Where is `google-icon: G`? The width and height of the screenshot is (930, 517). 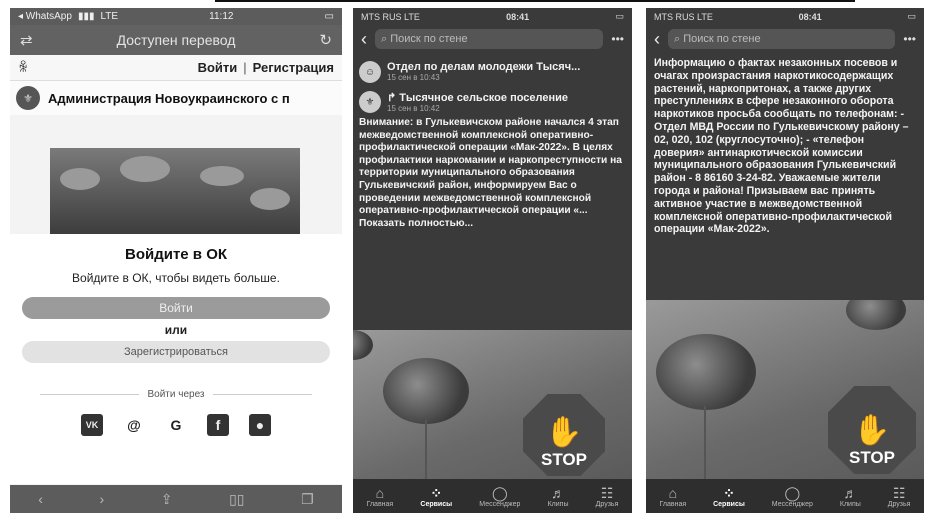
google-icon: G is located at coordinates (176, 425).